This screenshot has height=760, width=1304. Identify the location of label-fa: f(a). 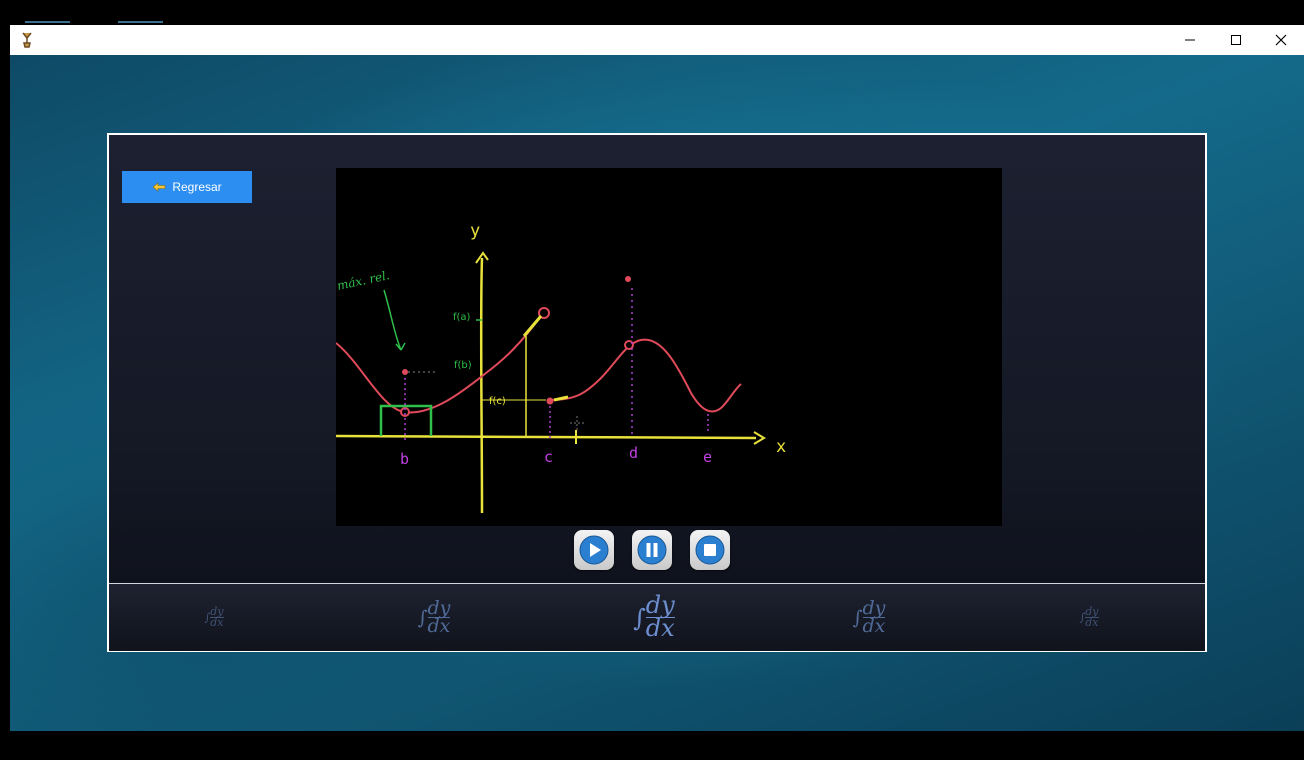
(462, 317).